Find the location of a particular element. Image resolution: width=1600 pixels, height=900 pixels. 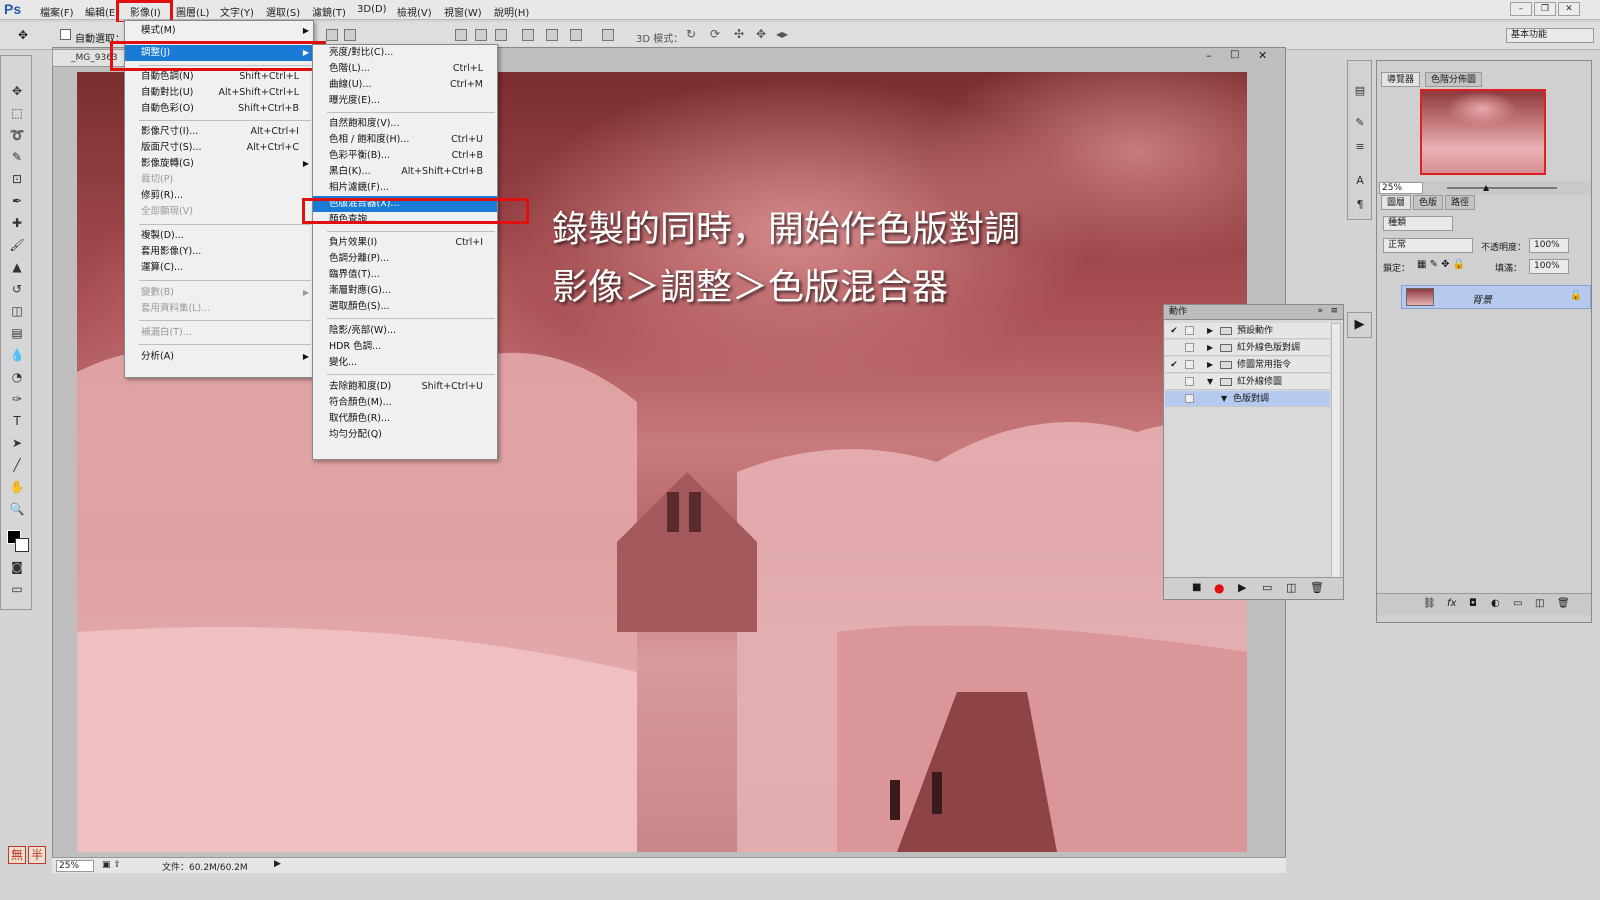

status-menu-arrow-icon: ▶ is located at coordinates (277, 864).